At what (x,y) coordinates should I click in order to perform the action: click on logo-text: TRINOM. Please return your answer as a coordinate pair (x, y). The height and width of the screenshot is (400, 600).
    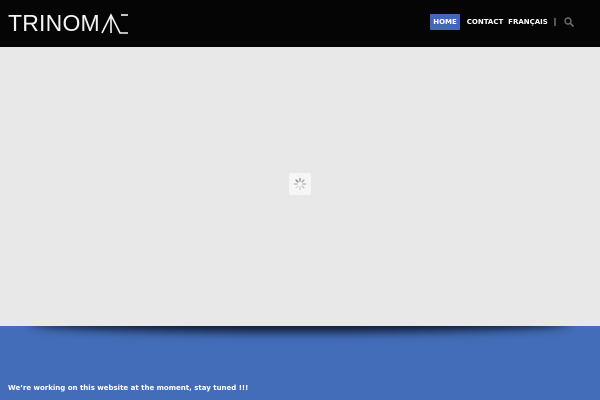
    Looking at the image, I should click on (54, 23).